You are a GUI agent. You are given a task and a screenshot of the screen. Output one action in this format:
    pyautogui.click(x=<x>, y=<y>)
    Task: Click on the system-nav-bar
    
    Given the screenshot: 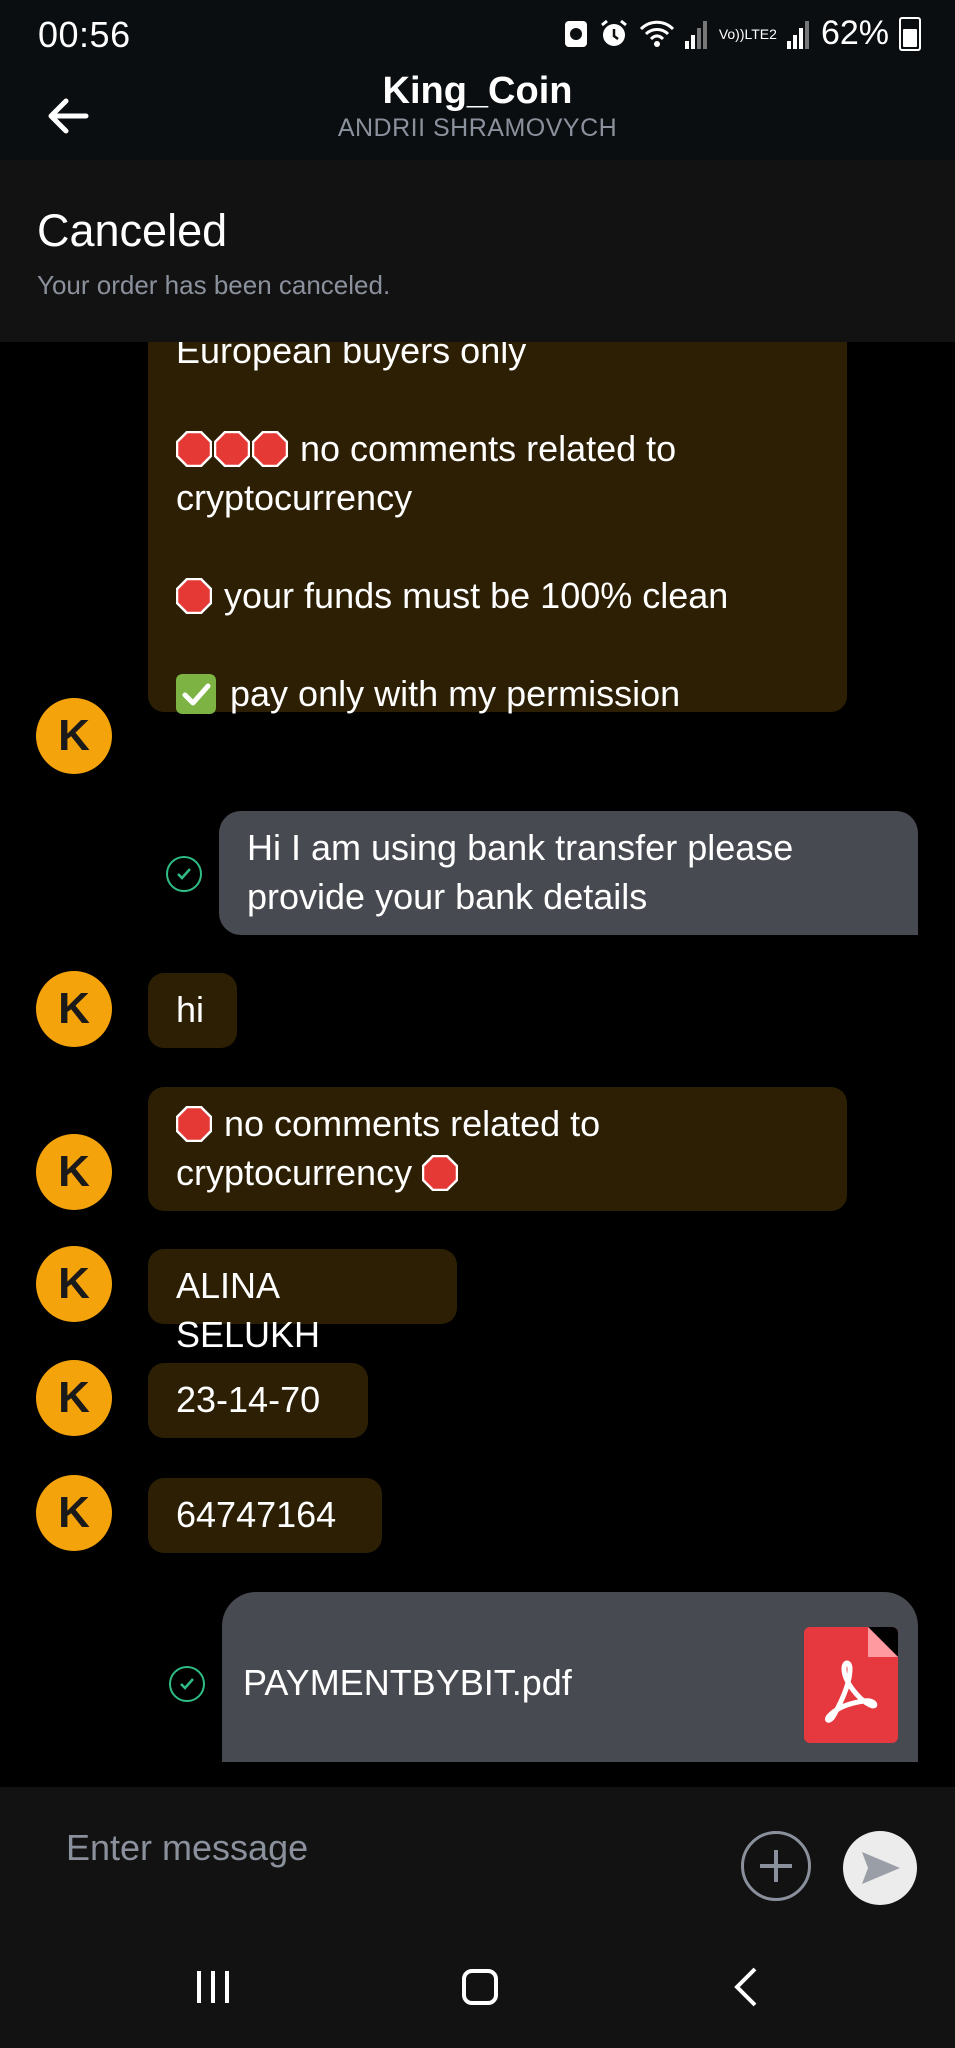 What is the action you would take?
    pyautogui.click(x=477, y=1987)
    